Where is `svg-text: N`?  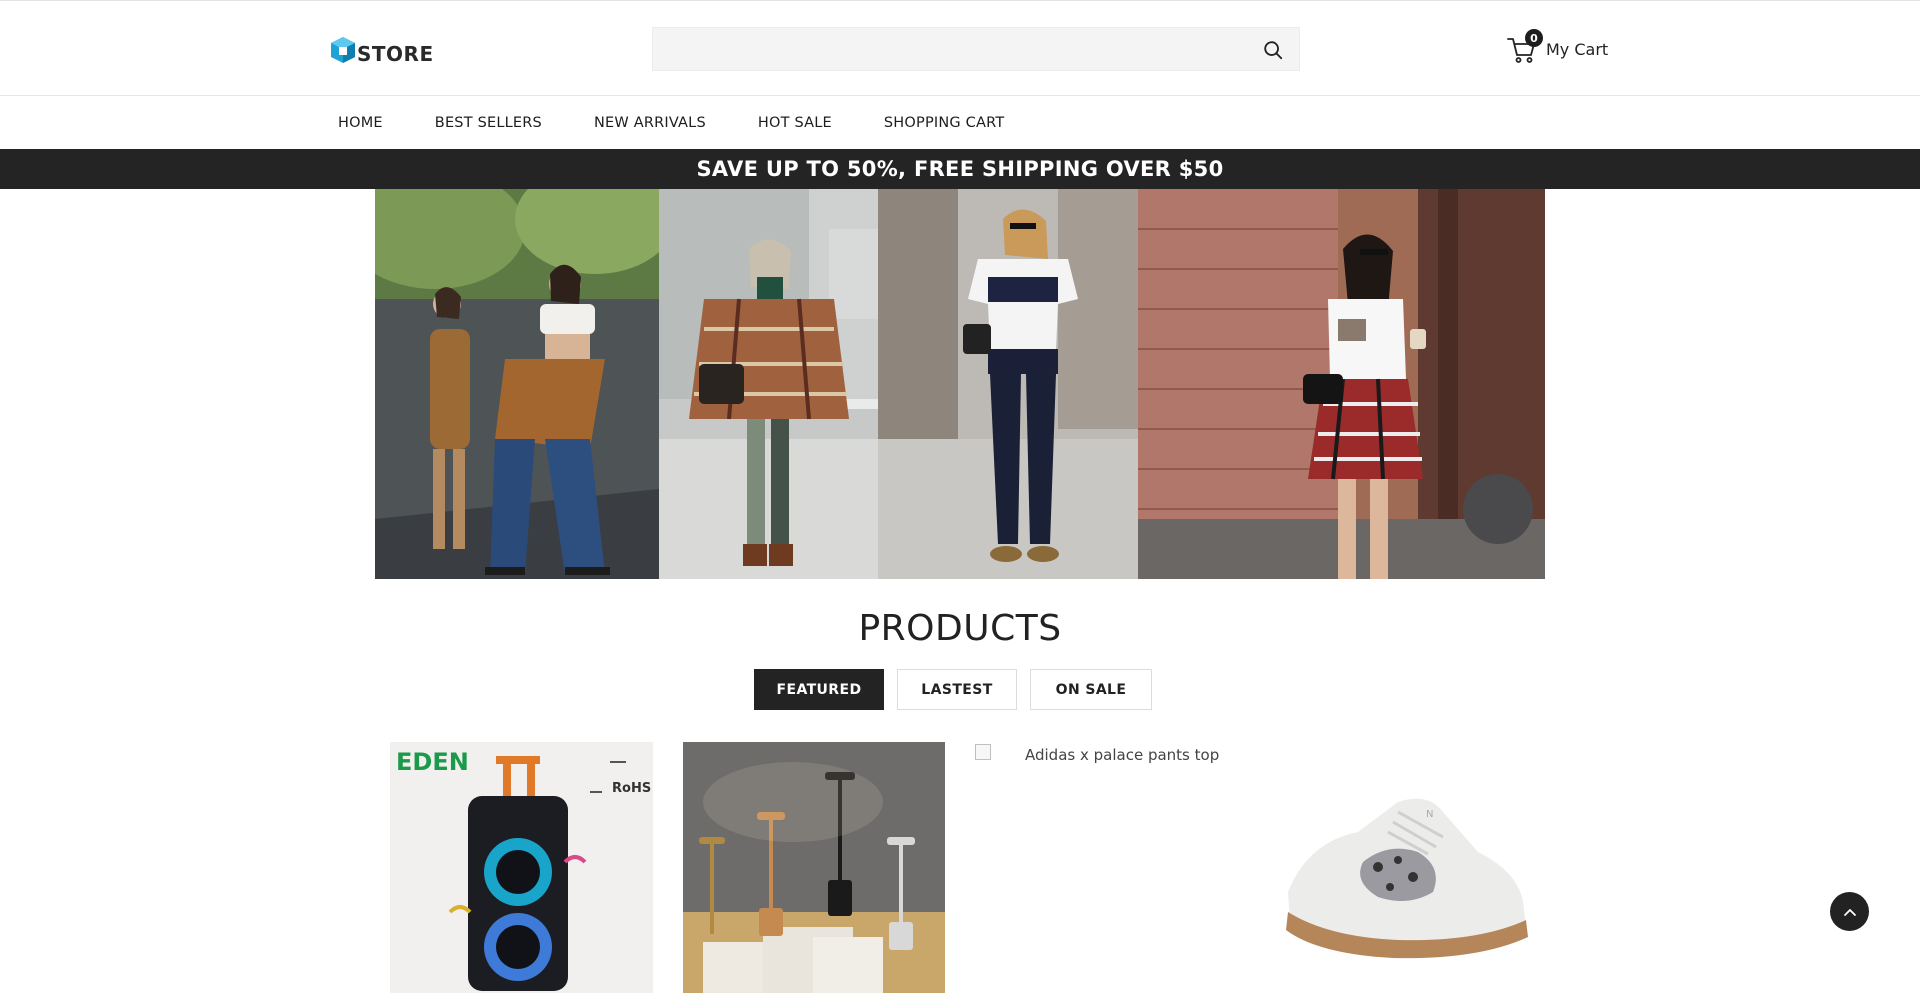 svg-text: N is located at coordinates (1429, 814).